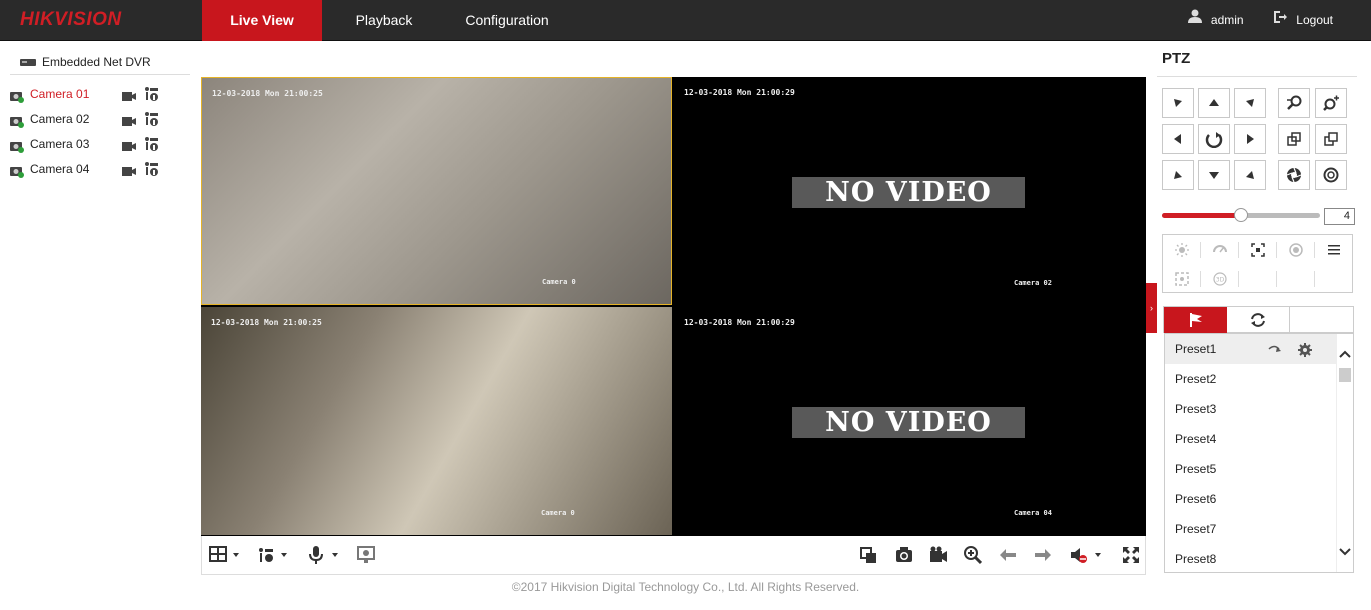  What do you see at coordinates (1280, 20) in the screenshot?
I see `logout-icon` at bounding box center [1280, 20].